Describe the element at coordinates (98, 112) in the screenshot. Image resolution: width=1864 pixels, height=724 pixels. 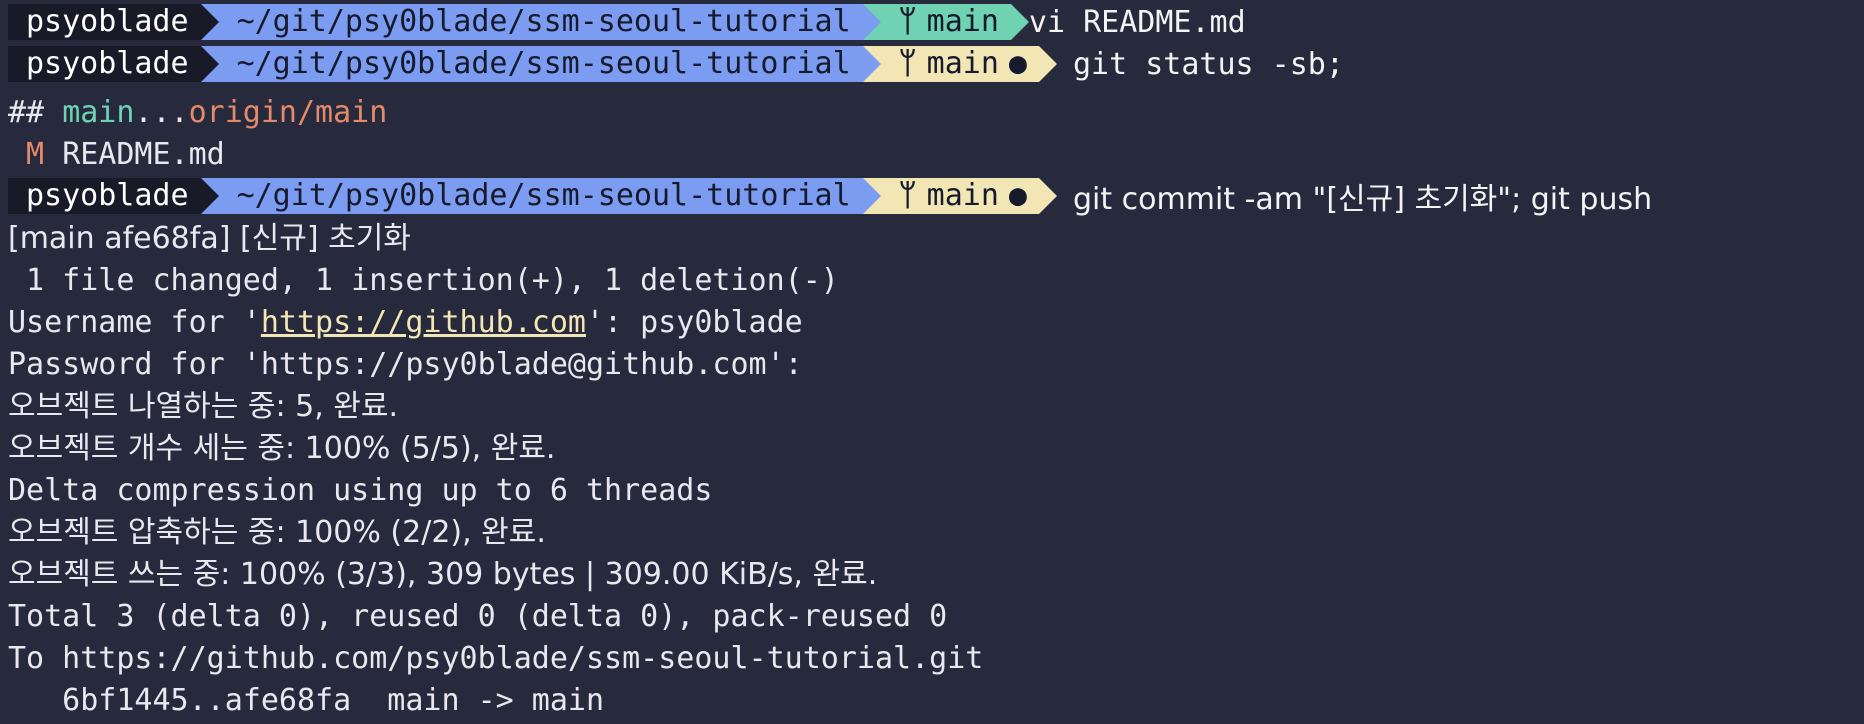
I see `status-local-branch: main` at that location.